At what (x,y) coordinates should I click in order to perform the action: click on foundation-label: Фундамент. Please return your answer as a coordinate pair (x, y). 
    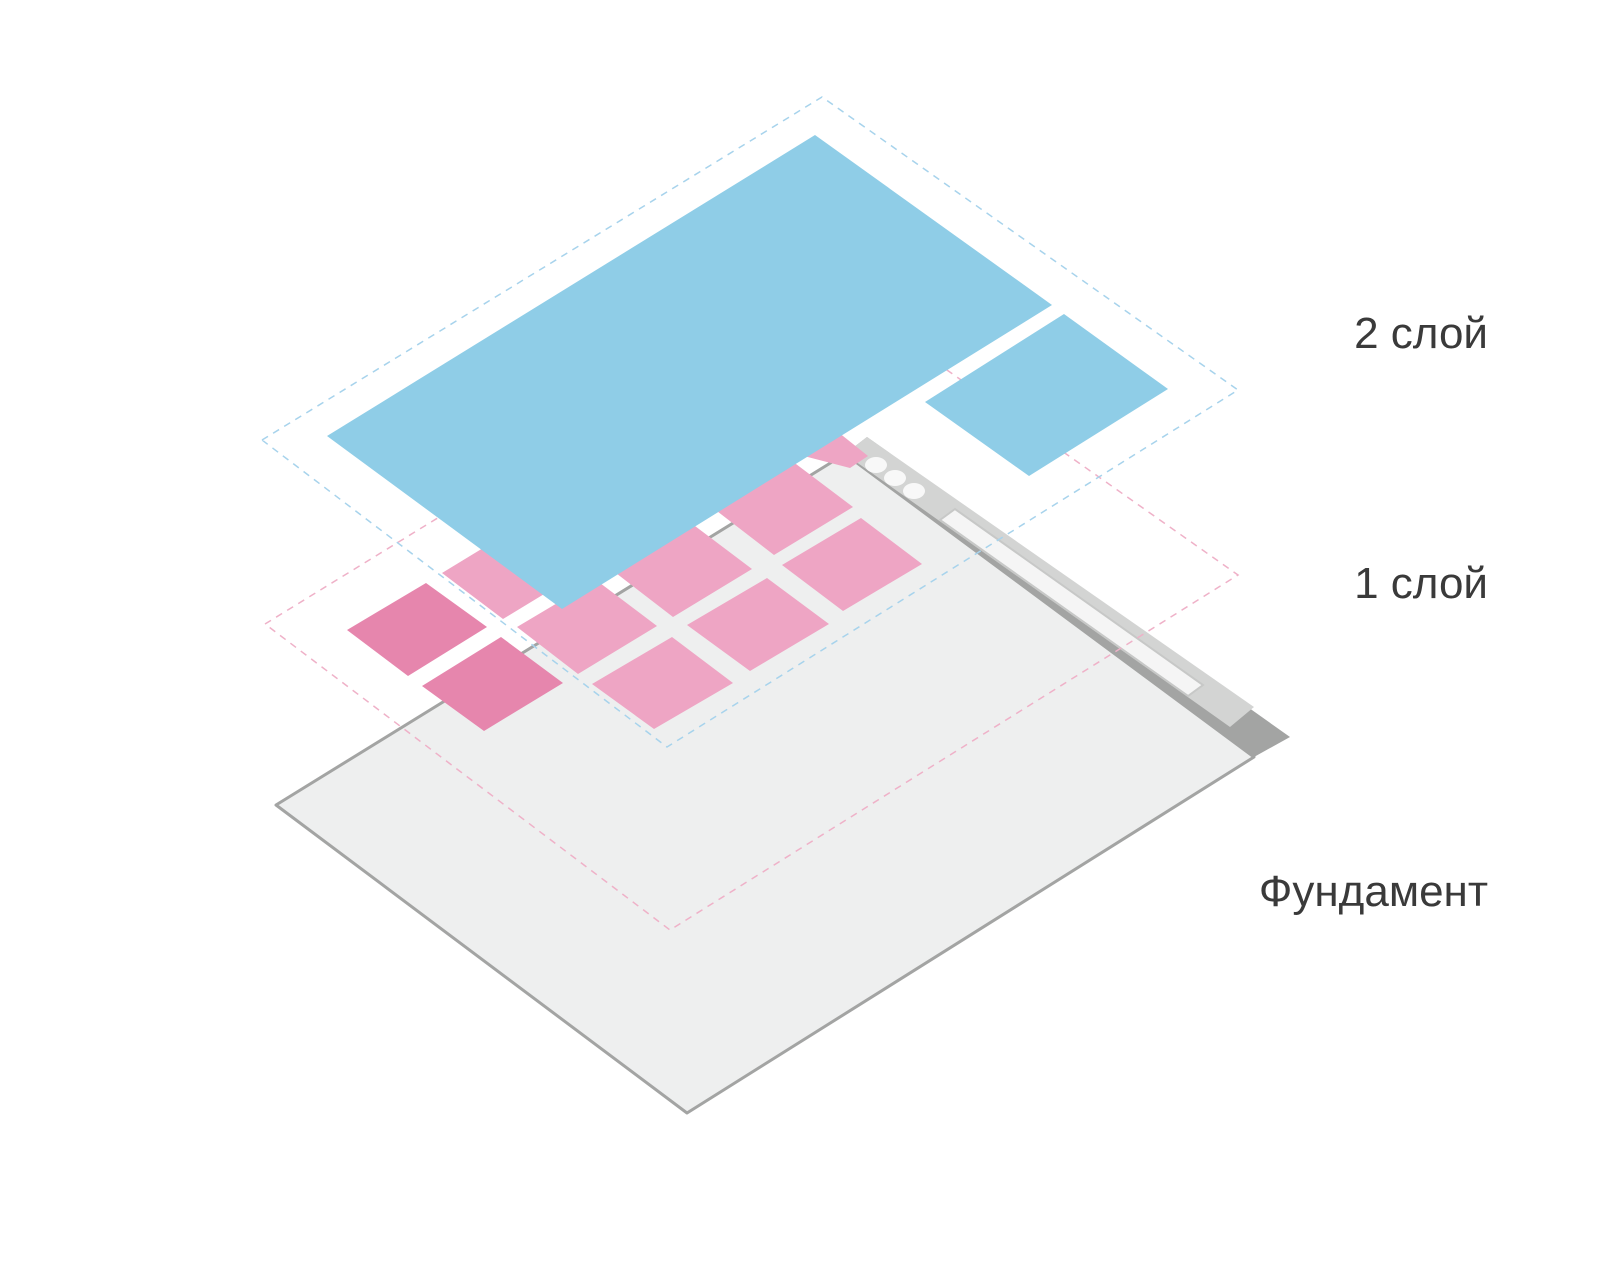
    Looking at the image, I should click on (1373, 891).